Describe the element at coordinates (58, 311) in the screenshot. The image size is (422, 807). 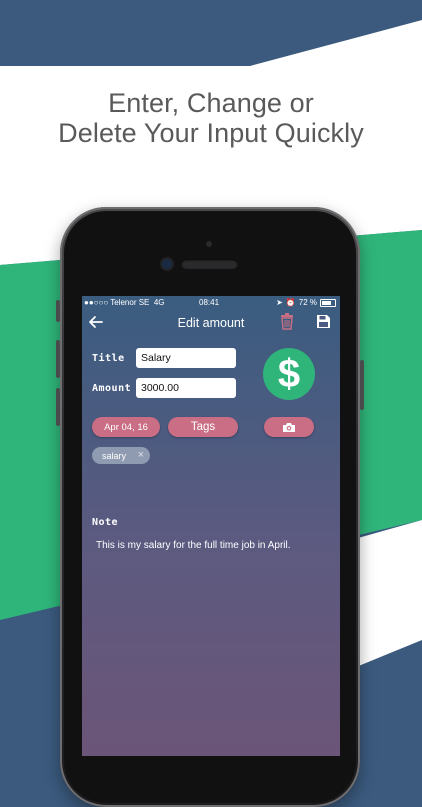
I see `side-button-mute` at that location.